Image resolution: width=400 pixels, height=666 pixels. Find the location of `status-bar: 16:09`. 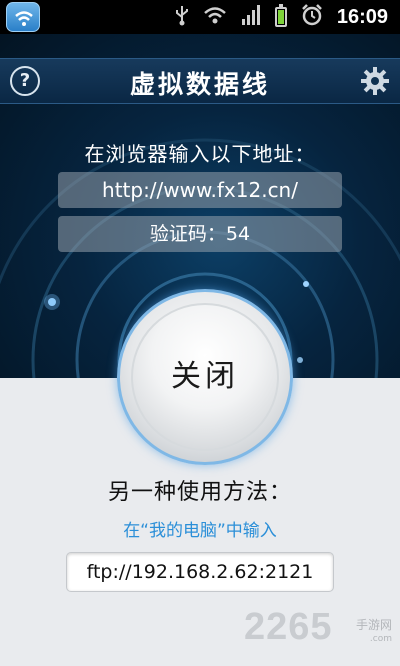

status-bar: 16:09 is located at coordinates (200, 17).